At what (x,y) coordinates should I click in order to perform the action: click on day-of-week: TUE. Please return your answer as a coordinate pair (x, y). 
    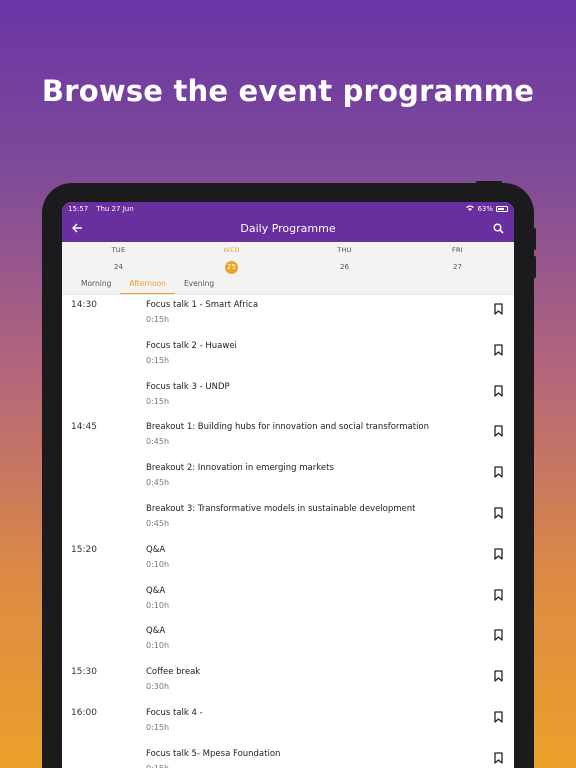
    Looking at the image, I should click on (118, 250).